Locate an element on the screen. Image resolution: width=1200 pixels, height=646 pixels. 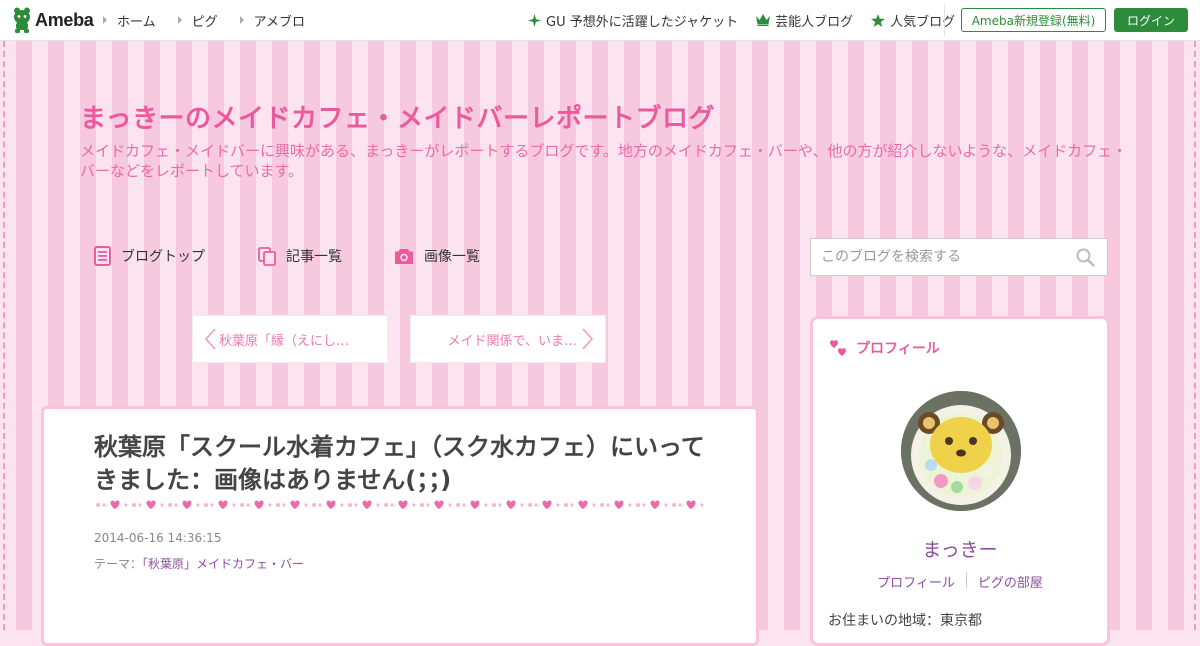
register-button: Ameba新規登録(無料) is located at coordinates (1033, 20).